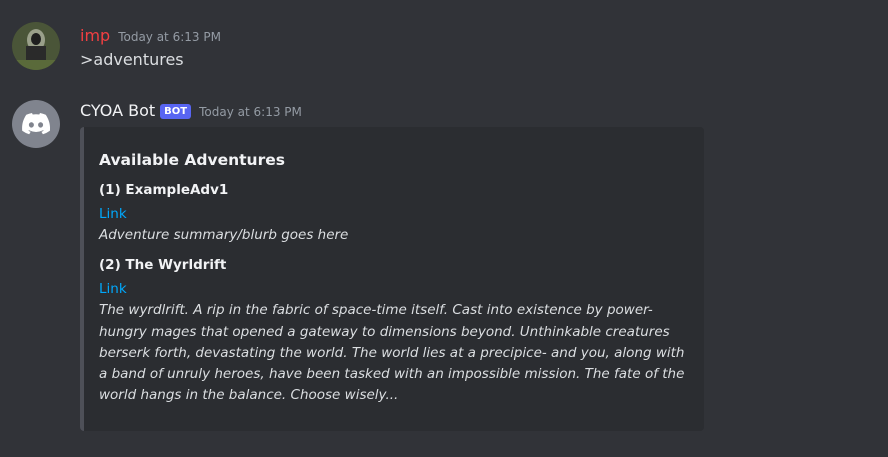 The image size is (888, 457). What do you see at coordinates (117, 110) in the screenshot?
I see `username: CYOA Bot` at bounding box center [117, 110].